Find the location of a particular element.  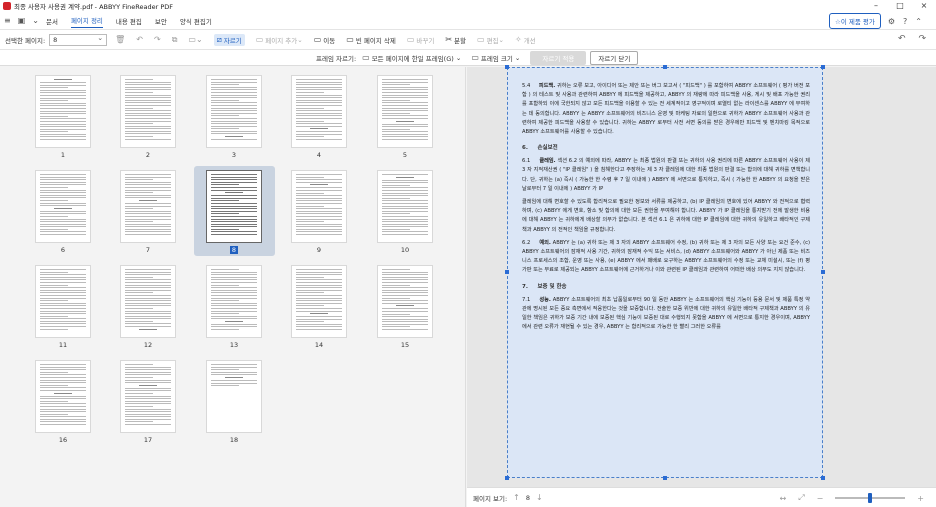

window-controls: – □ × is located at coordinates (900, 6).